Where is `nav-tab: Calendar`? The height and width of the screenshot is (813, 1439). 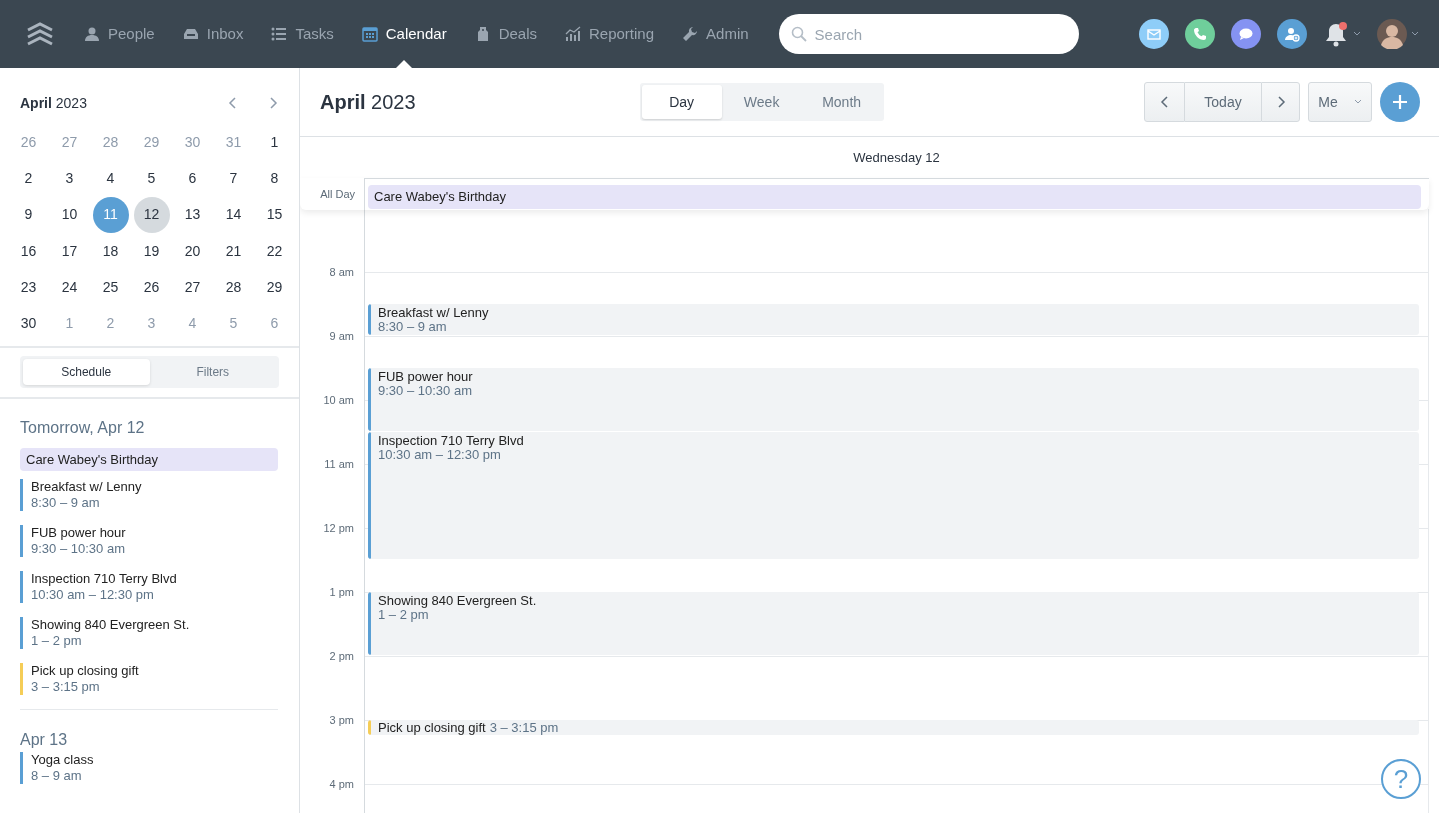 nav-tab: Calendar is located at coordinates (404, 34).